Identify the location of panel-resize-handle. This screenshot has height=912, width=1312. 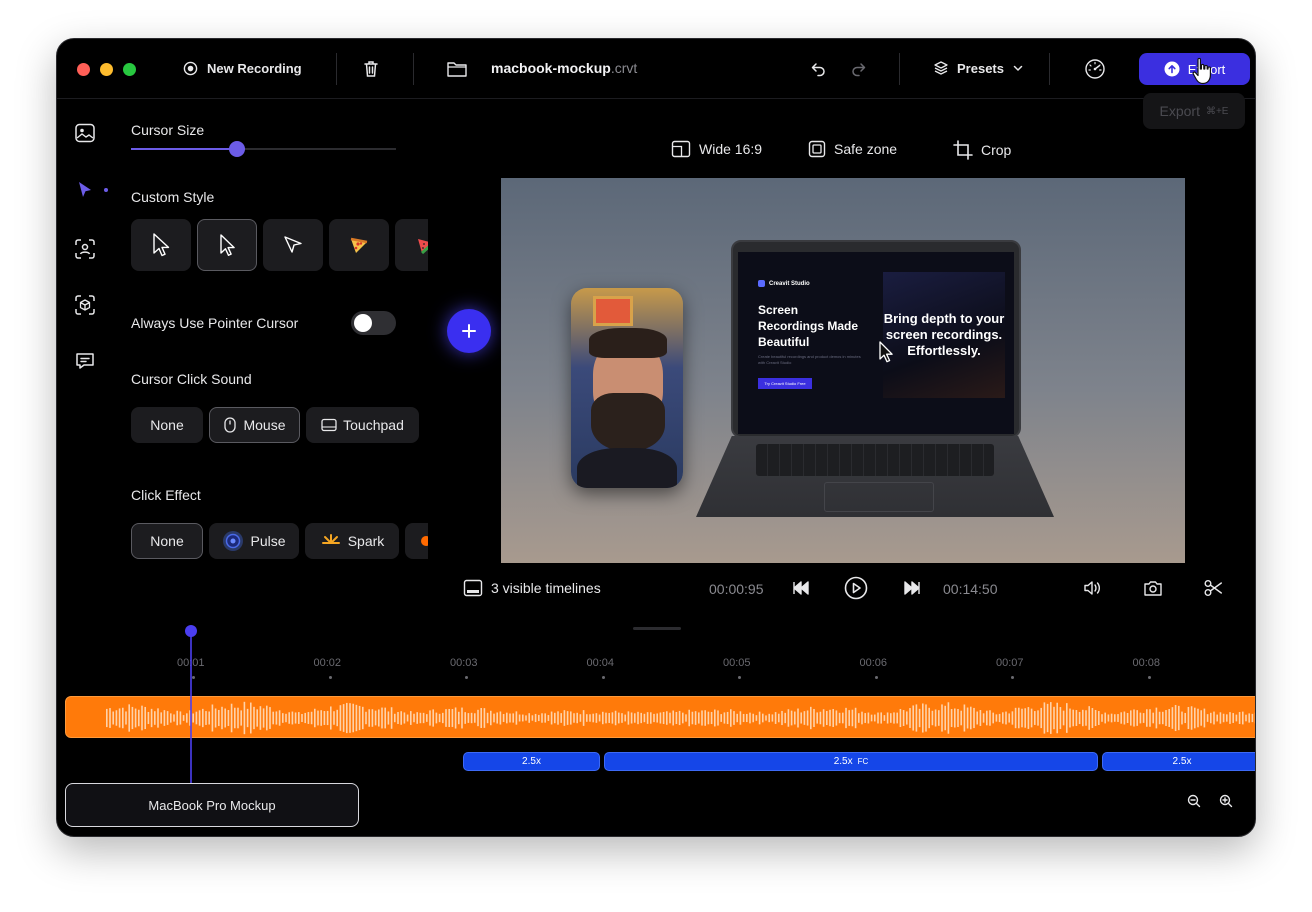
(657, 628).